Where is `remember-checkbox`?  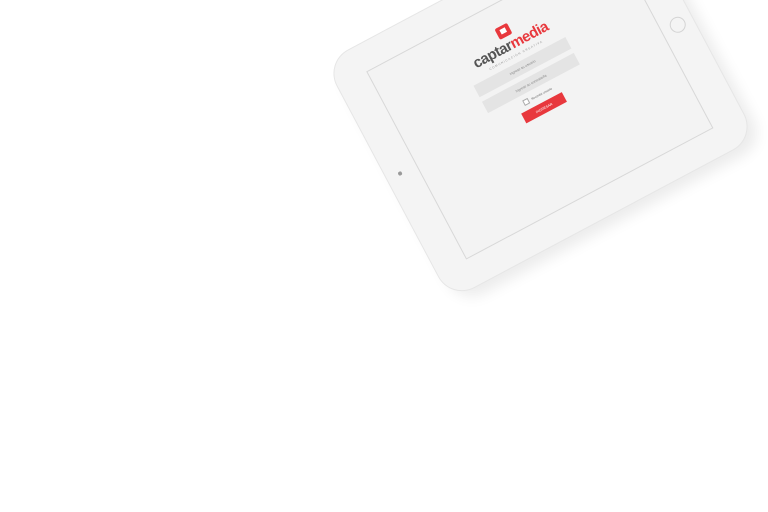
remember-checkbox is located at coordinates (526, 101).